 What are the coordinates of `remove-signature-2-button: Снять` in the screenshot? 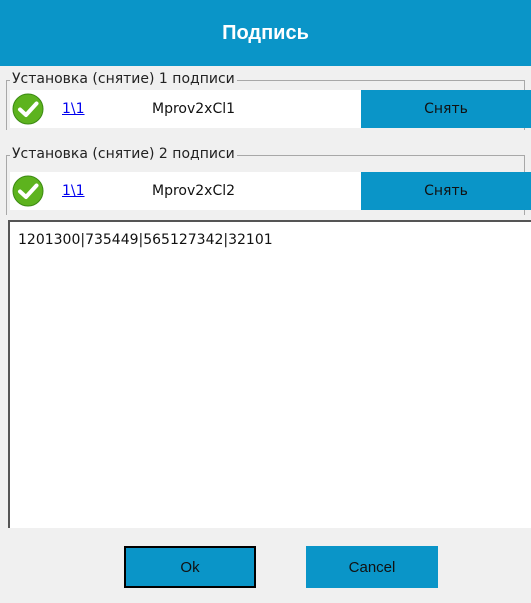 It's located at (446, 191).